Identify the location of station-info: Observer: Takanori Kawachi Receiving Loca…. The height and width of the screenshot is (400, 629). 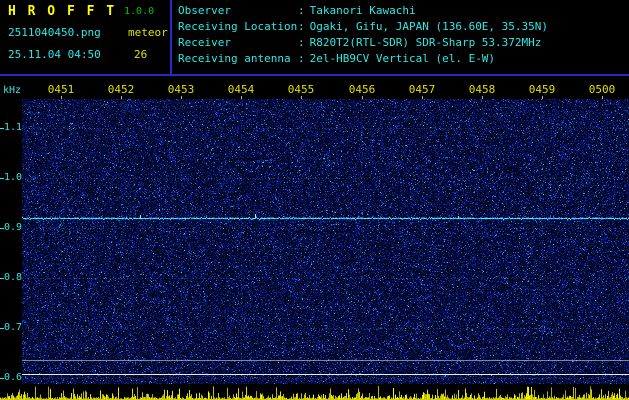
(363, 35).